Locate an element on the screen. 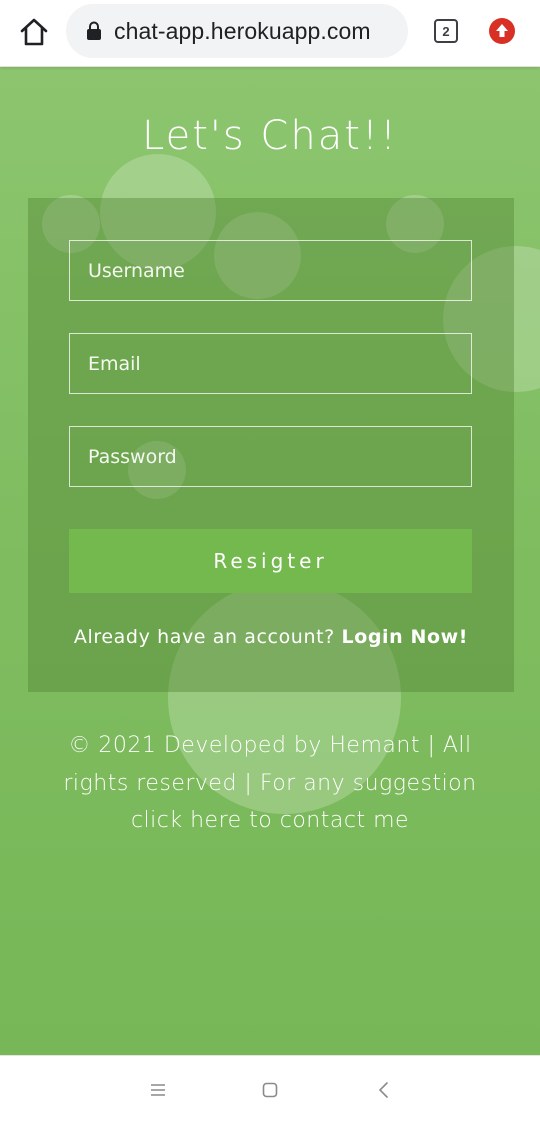  email-field is located at coordinates (270, 363).